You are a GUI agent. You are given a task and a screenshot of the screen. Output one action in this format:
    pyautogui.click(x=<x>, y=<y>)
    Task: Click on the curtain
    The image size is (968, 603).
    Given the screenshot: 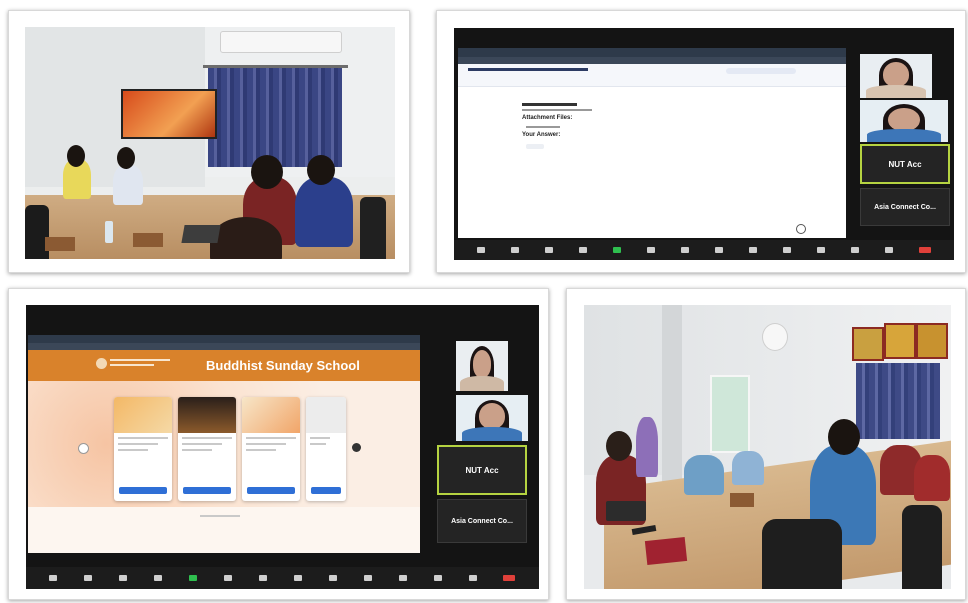 What is the action you would take?
    pyautogui.click(x=275, y=117)
    